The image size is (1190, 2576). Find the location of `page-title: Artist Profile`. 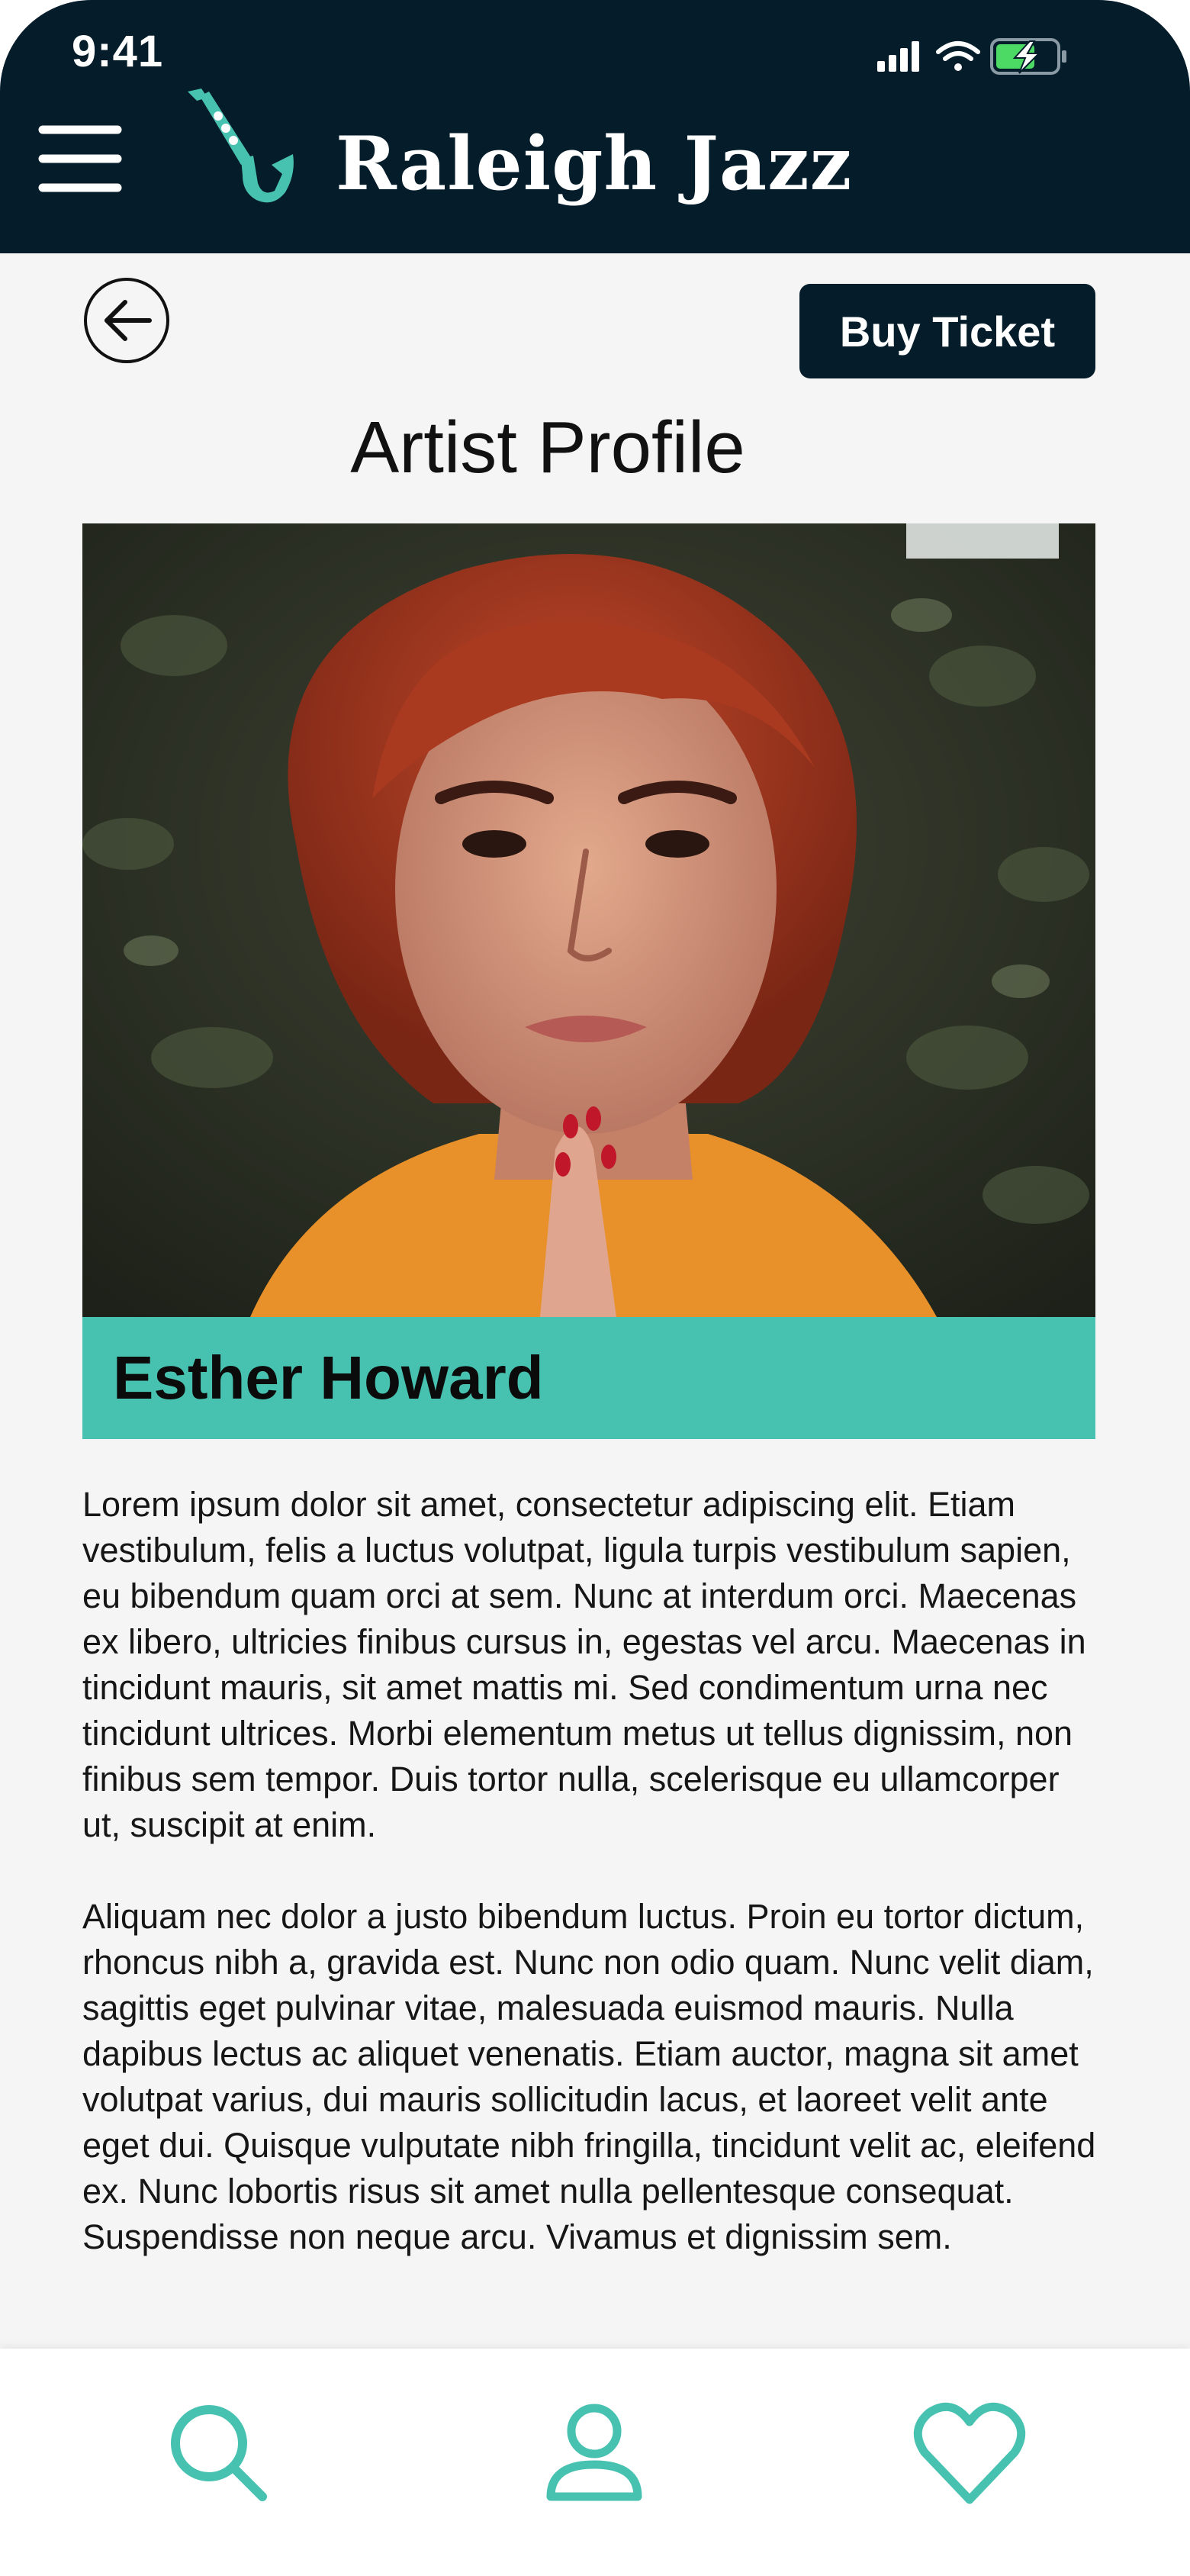

page-title: Artist Profile is located at coordinates (547, 447).